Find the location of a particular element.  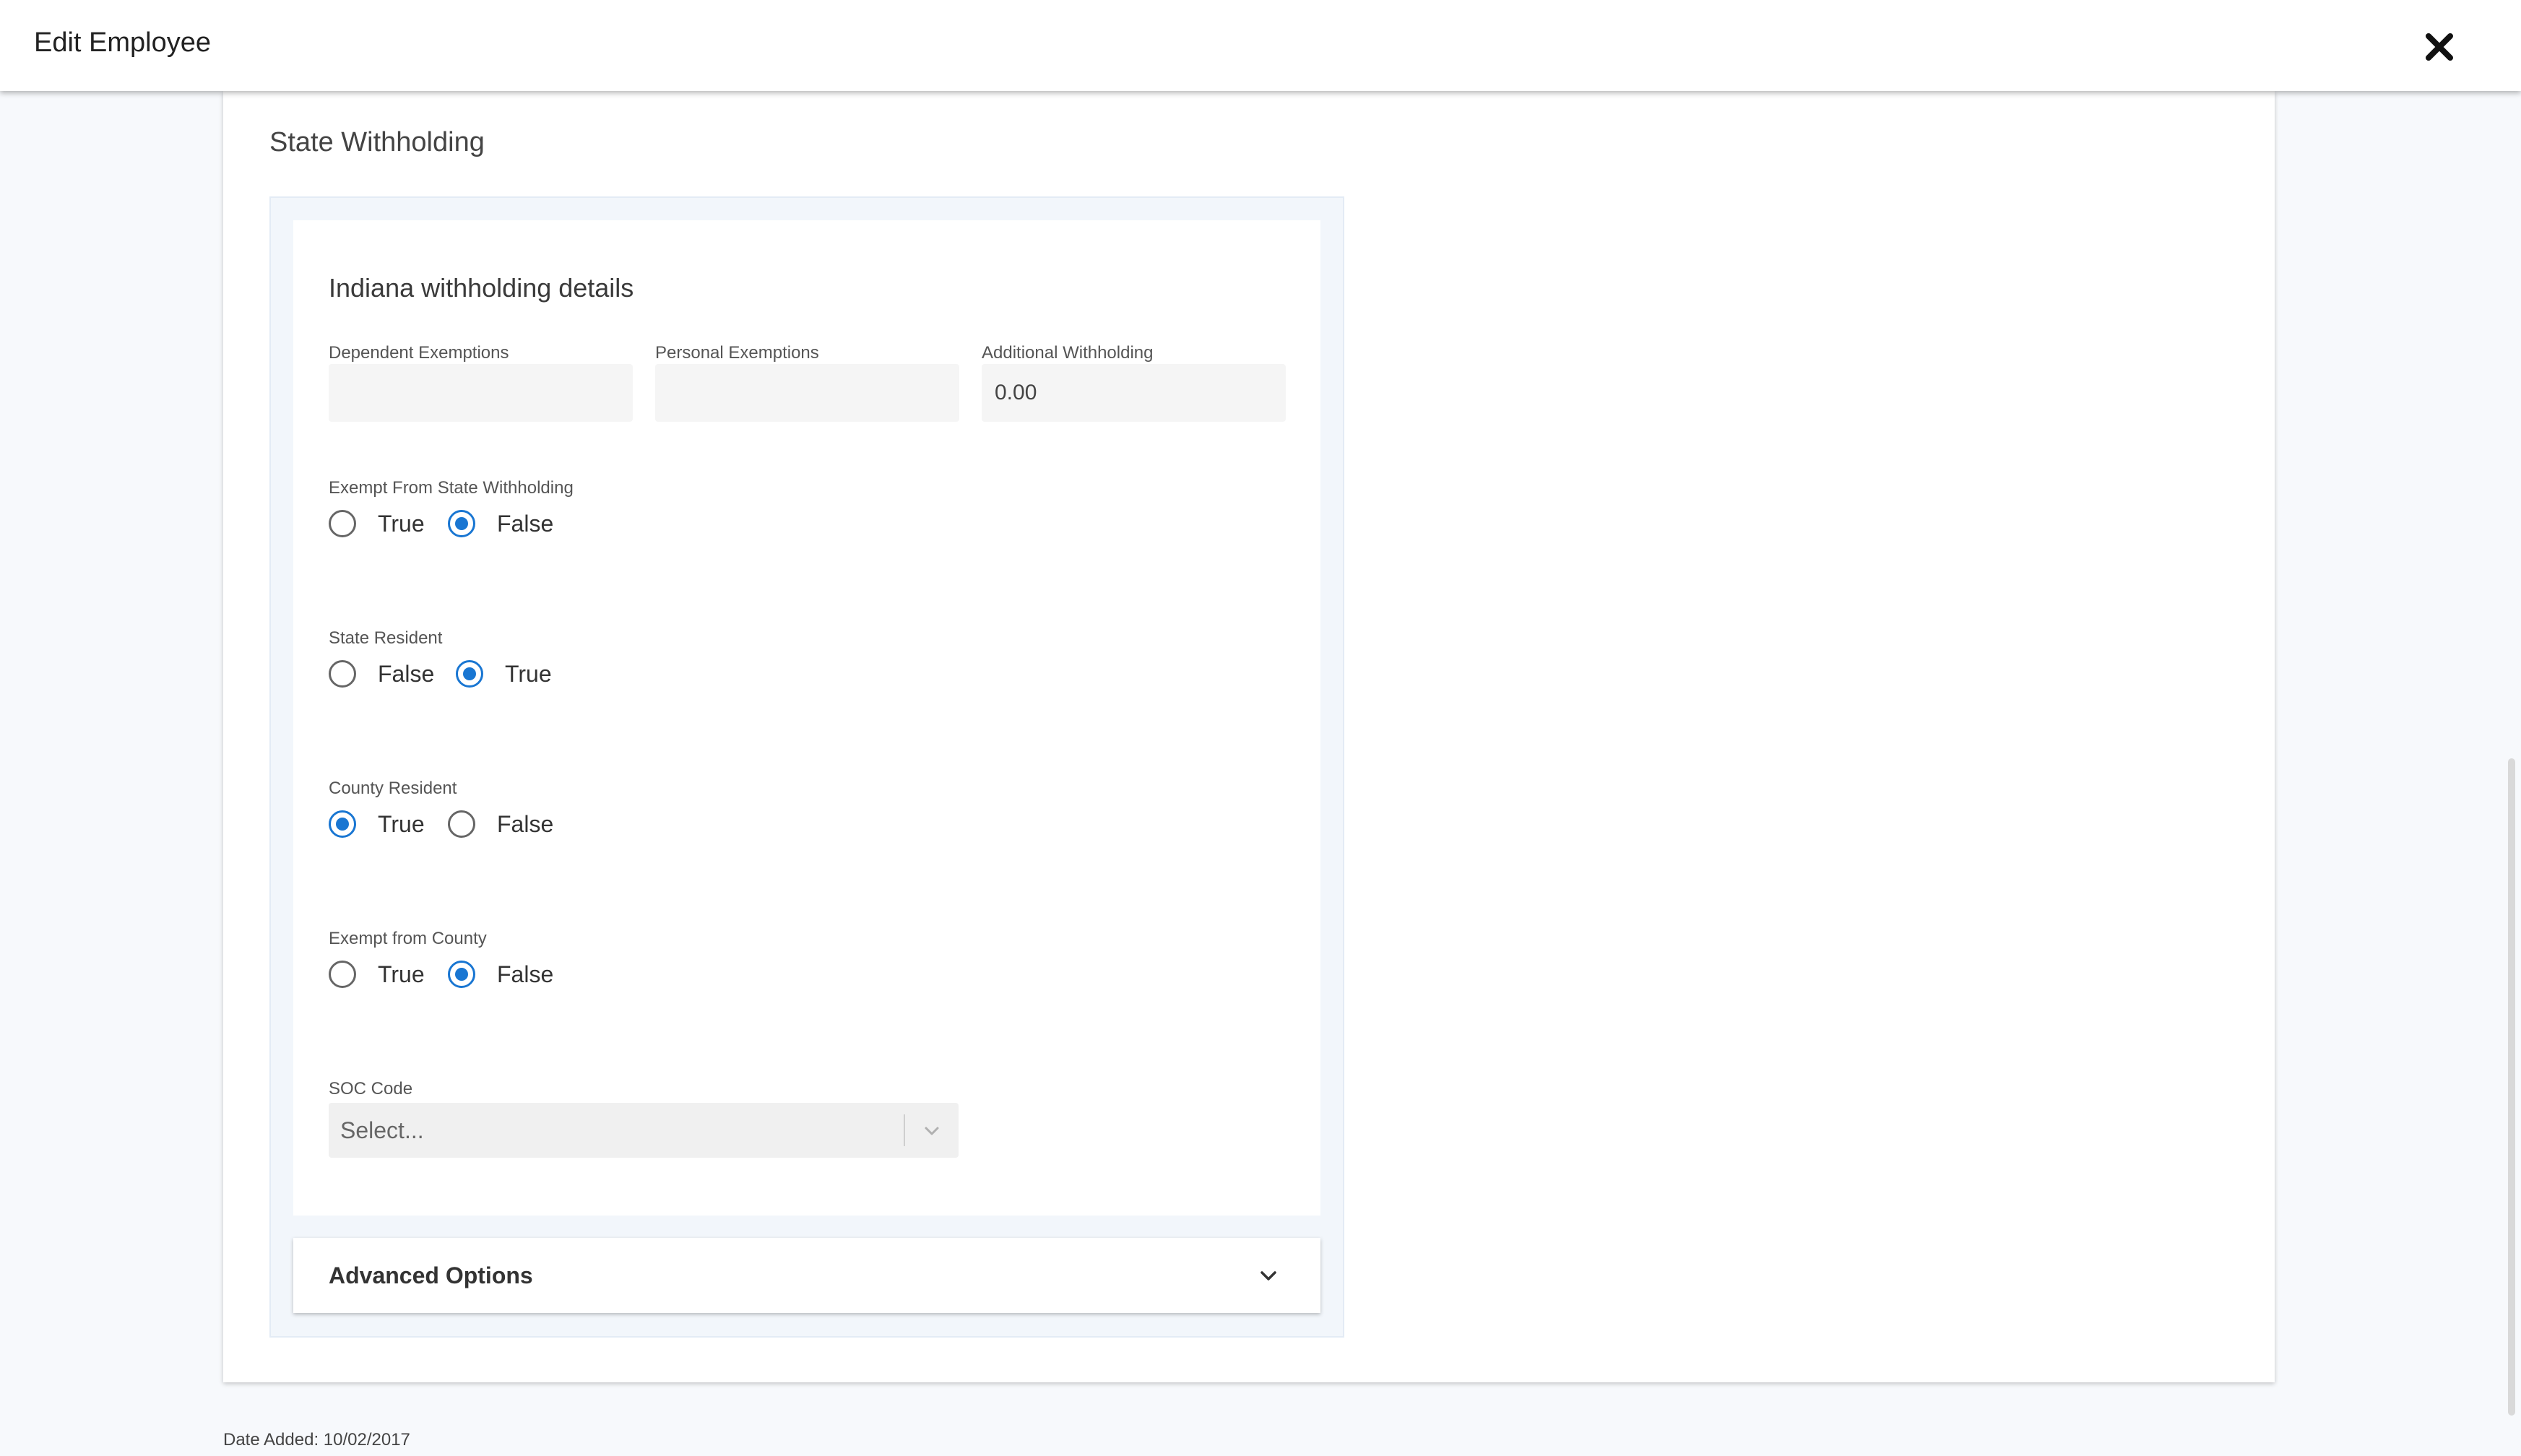

exempt-state-true-label: True is located at coordinates (401, 524).